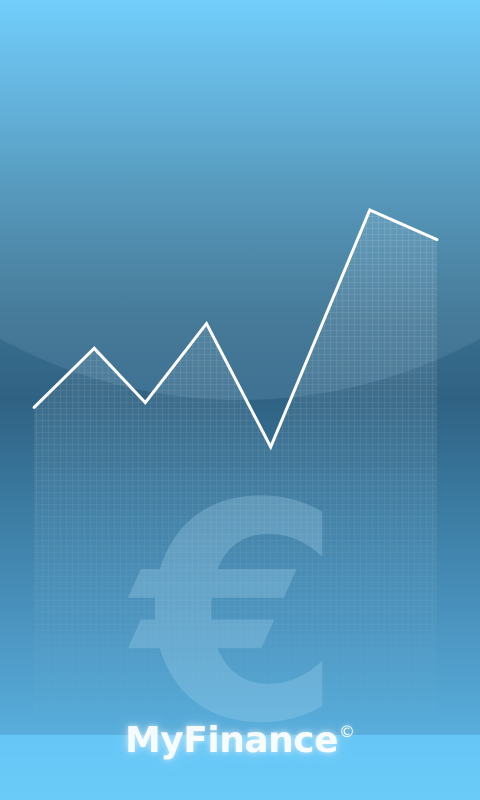  What do you see at coordinates (347, 731) in the screenshot?
I see `copyright-icon: ©` at bounding box center [347, 731].